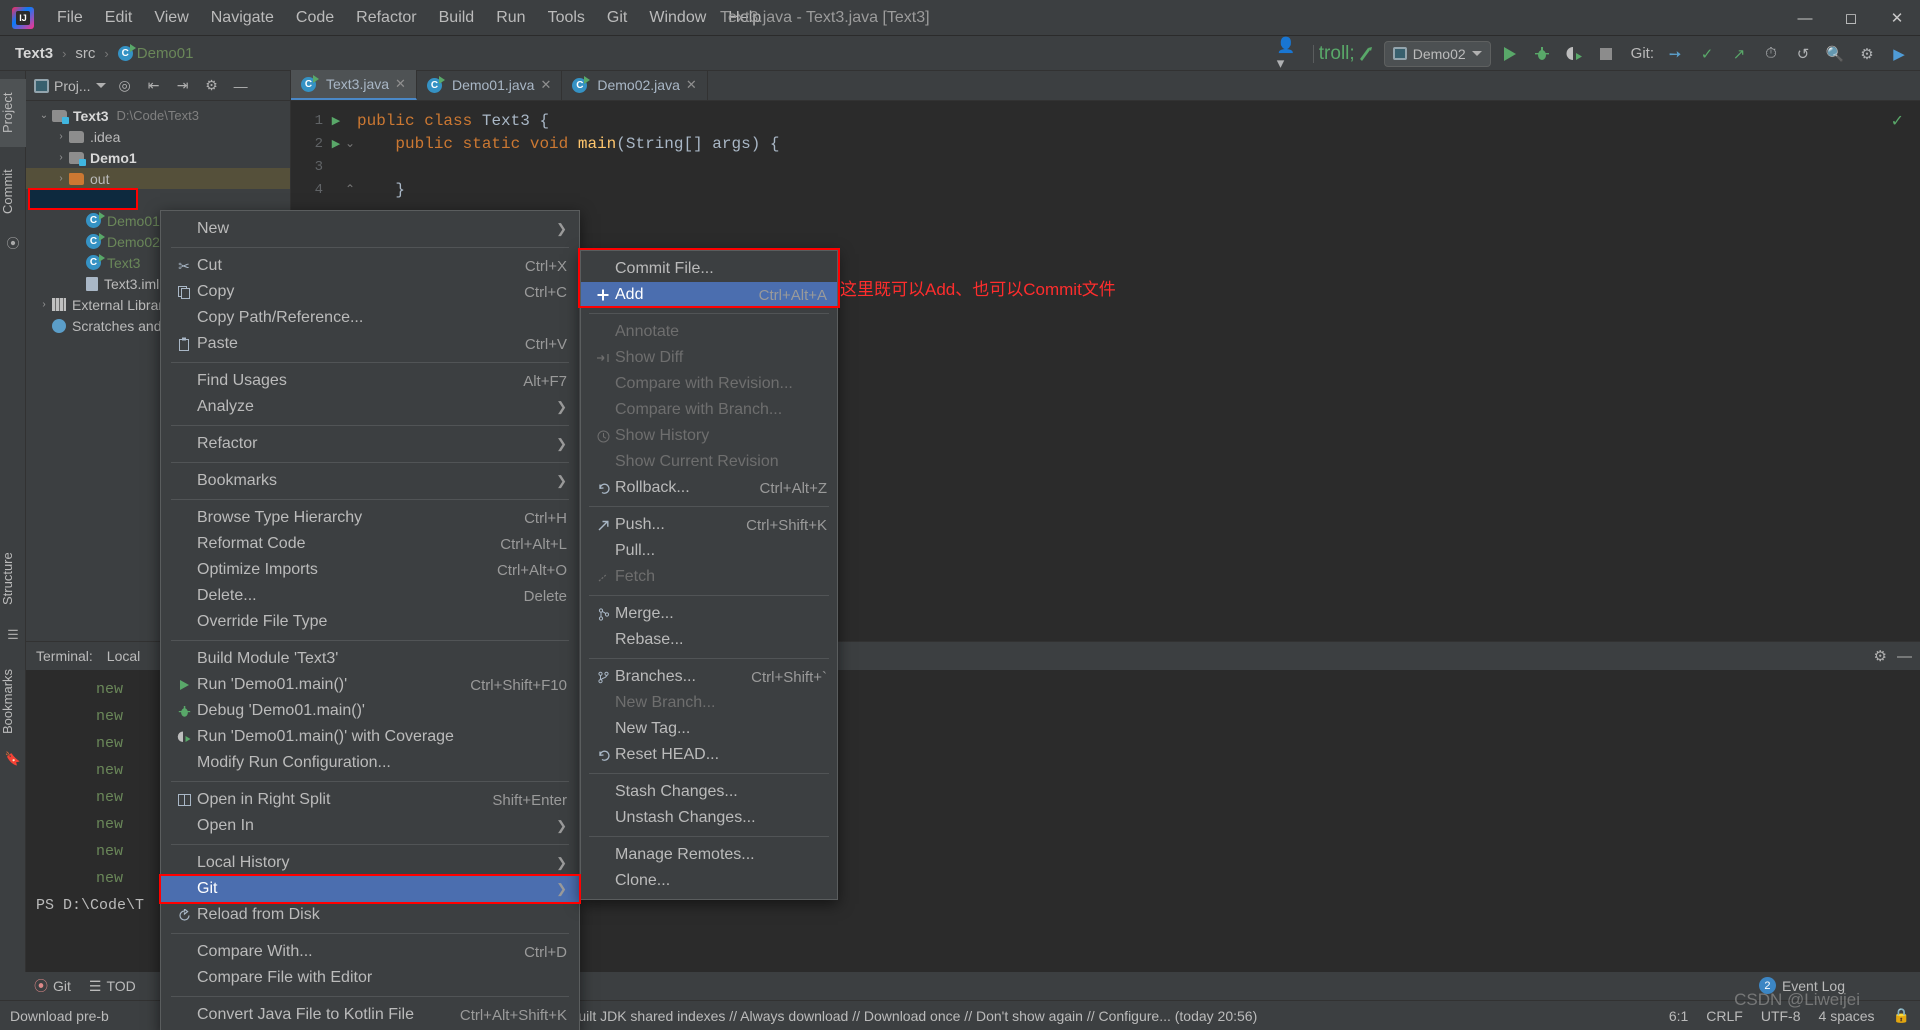 This screenshot has height=1030, width=1920. Describe the element at coordinates (59, 1016) in the screenshot. I see `status-download-message: Download pre-b` at that location.